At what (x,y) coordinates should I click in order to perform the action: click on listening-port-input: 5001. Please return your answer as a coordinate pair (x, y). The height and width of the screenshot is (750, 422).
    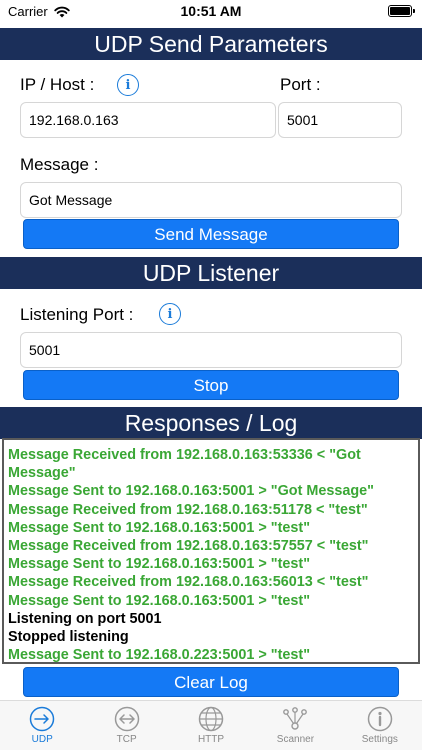
    Looking at the image, I should click on (211, 350).